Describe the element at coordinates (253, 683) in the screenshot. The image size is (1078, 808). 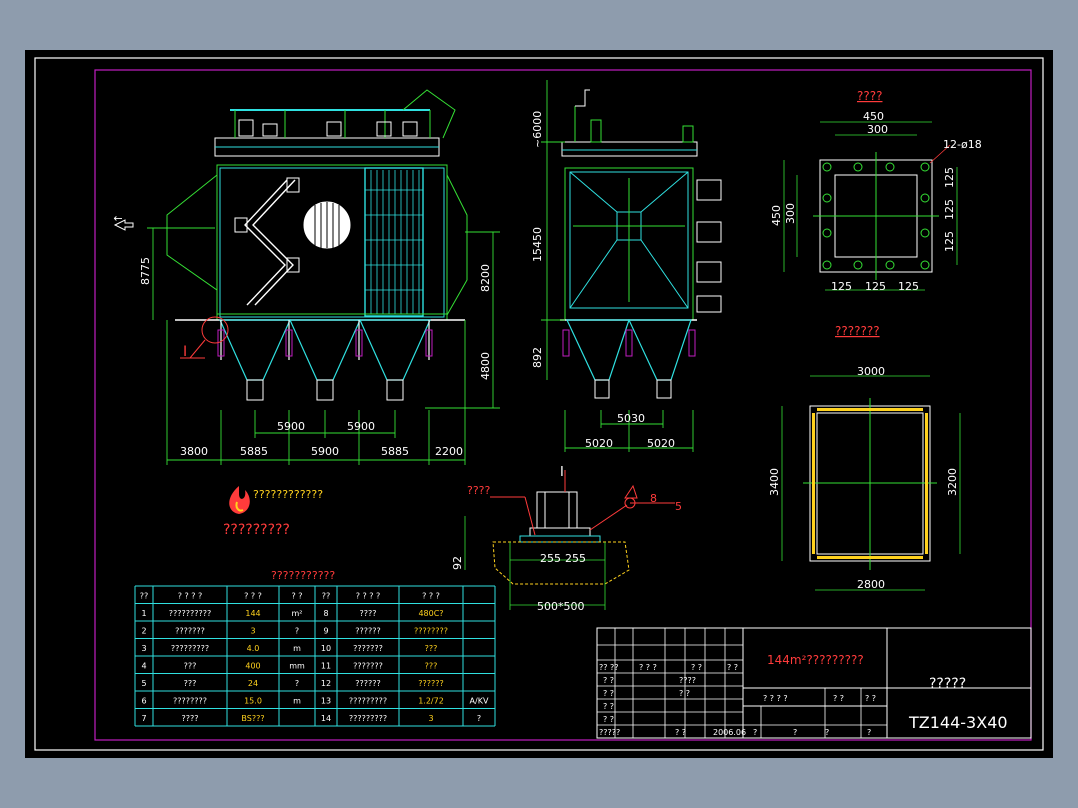
I see `table-cell: 24` at that location.